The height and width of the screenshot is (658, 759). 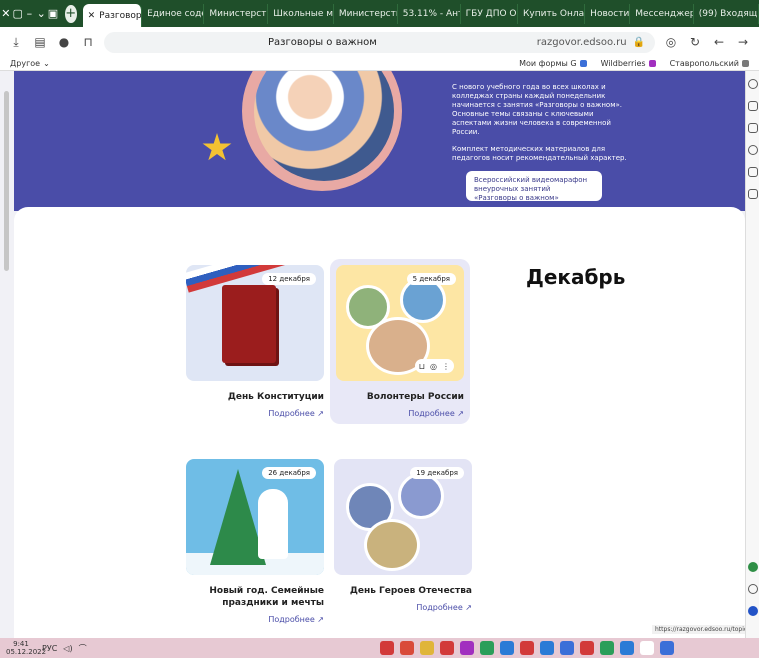 I want to click on photo-bubble, so click(x=392, y=545).